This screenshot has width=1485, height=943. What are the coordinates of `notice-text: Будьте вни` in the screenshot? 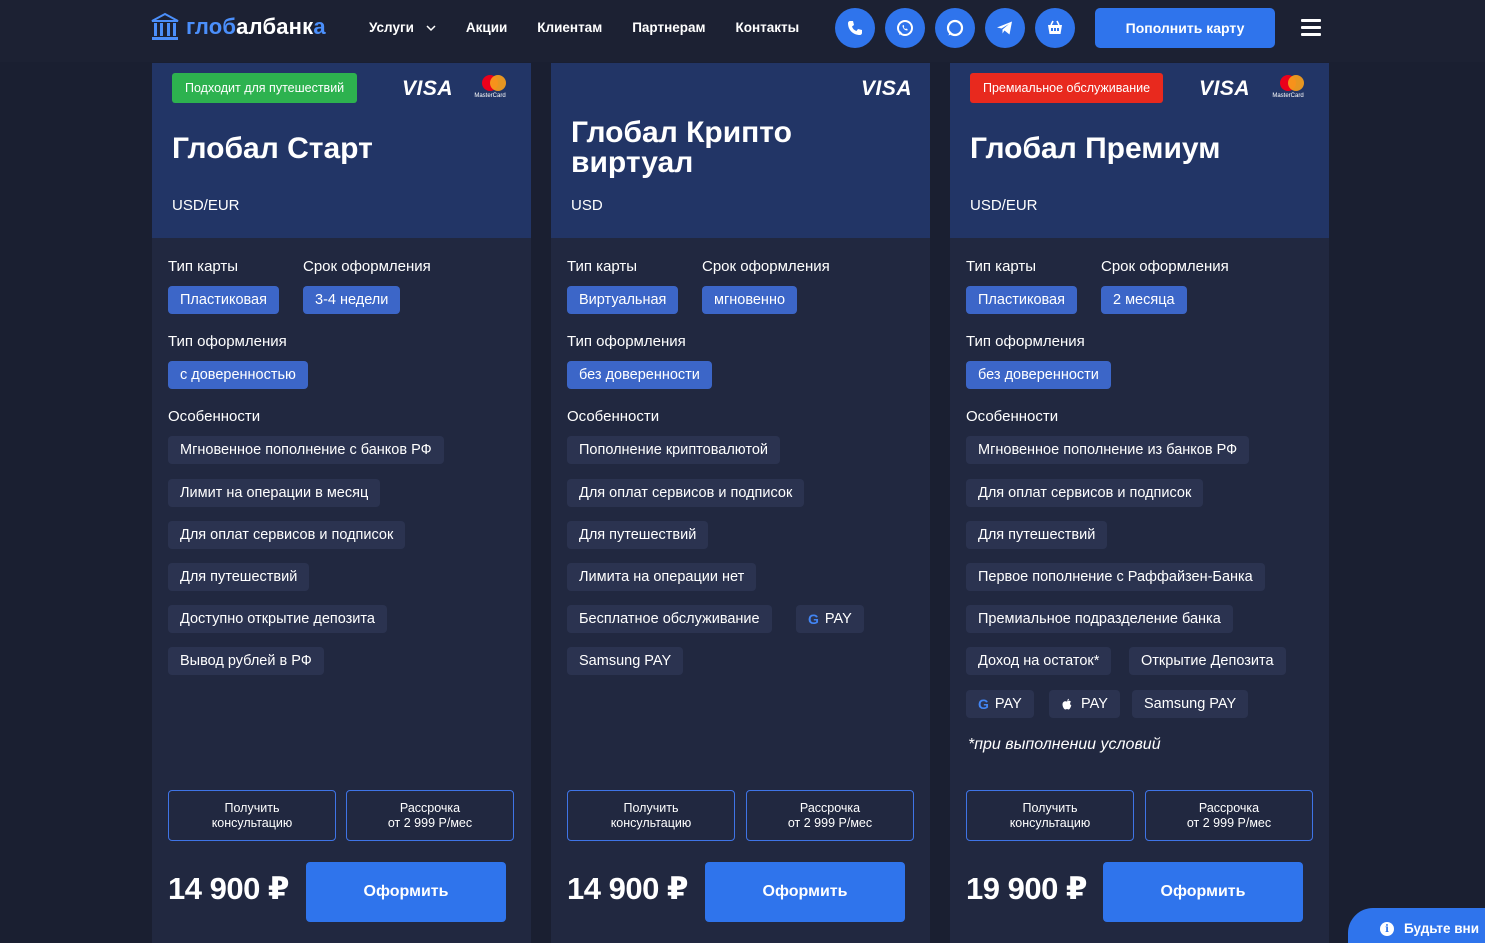 It's located at (1442, 928).